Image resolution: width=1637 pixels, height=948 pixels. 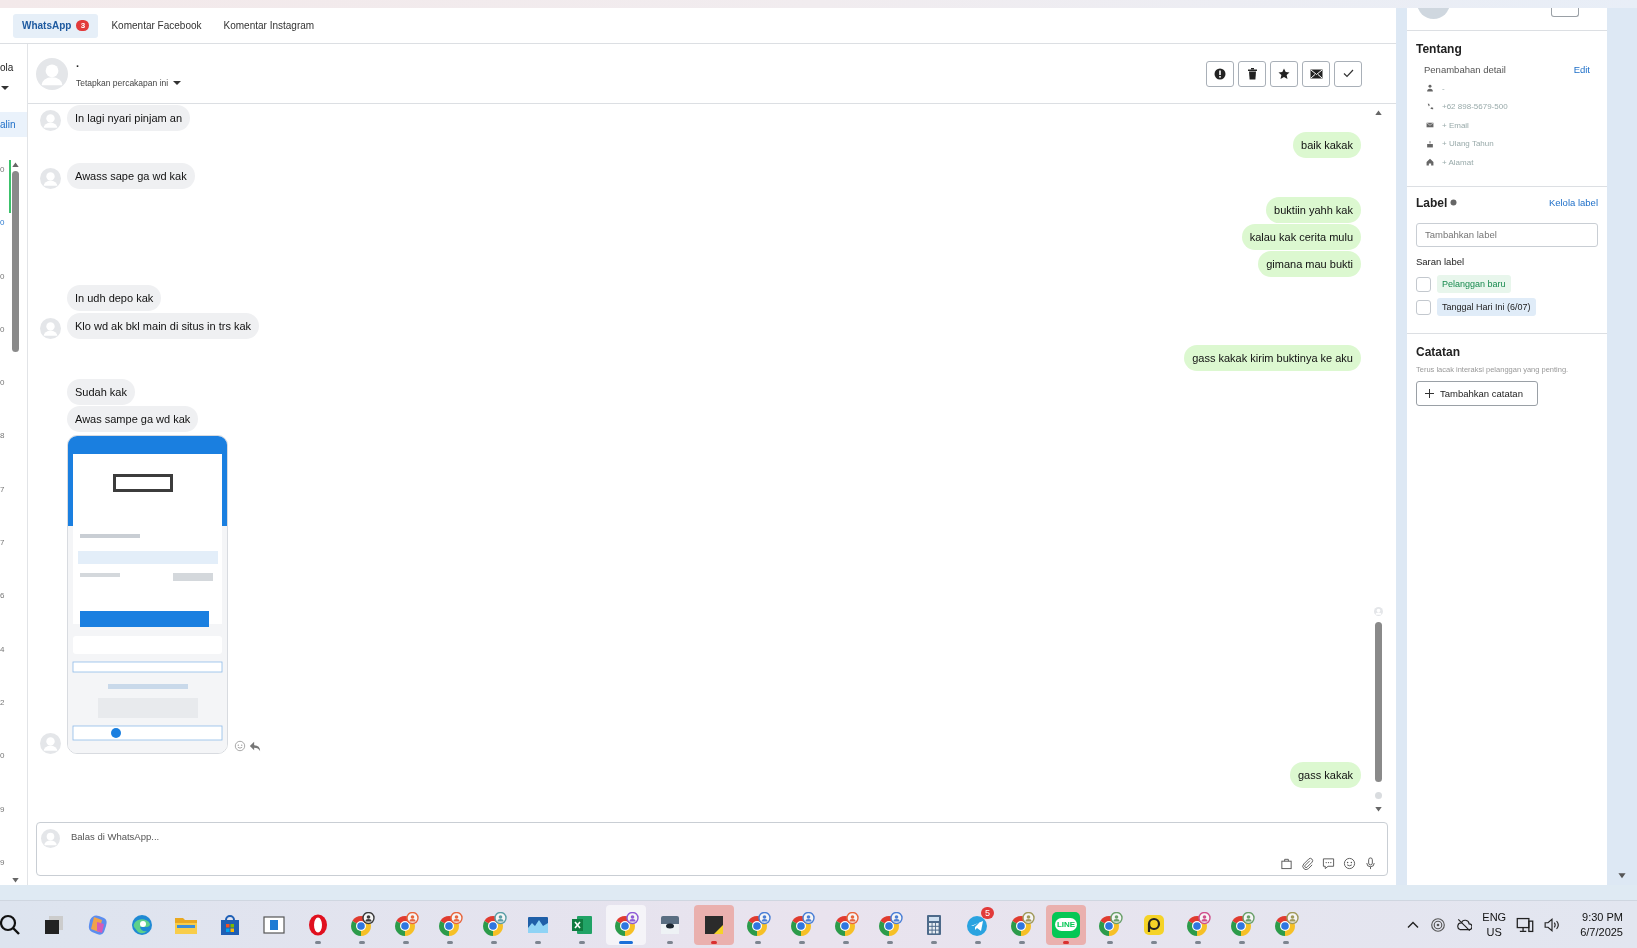 I want to click on contact-name: ·, so click(x=78, y=65).